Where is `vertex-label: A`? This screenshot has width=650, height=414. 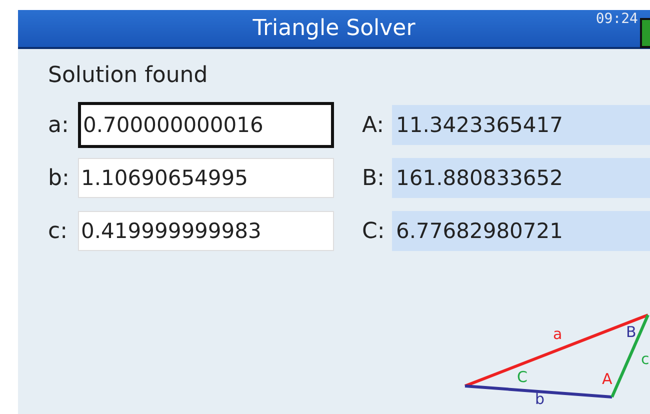
vertex-label: A is located at coordinates (607, 379).